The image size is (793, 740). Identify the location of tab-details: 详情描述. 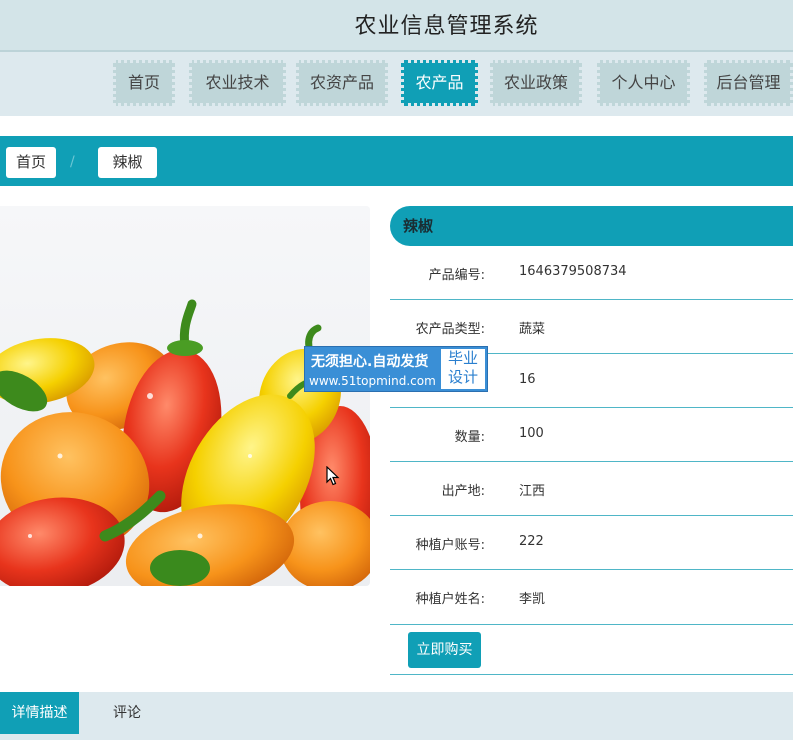
(39, 713).